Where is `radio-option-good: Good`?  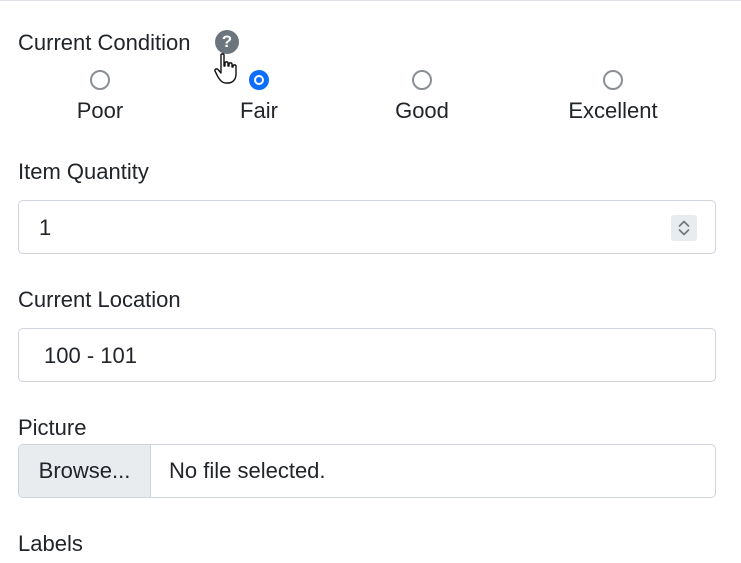
radio-option-good: Good is located at coordinates (422, 96).